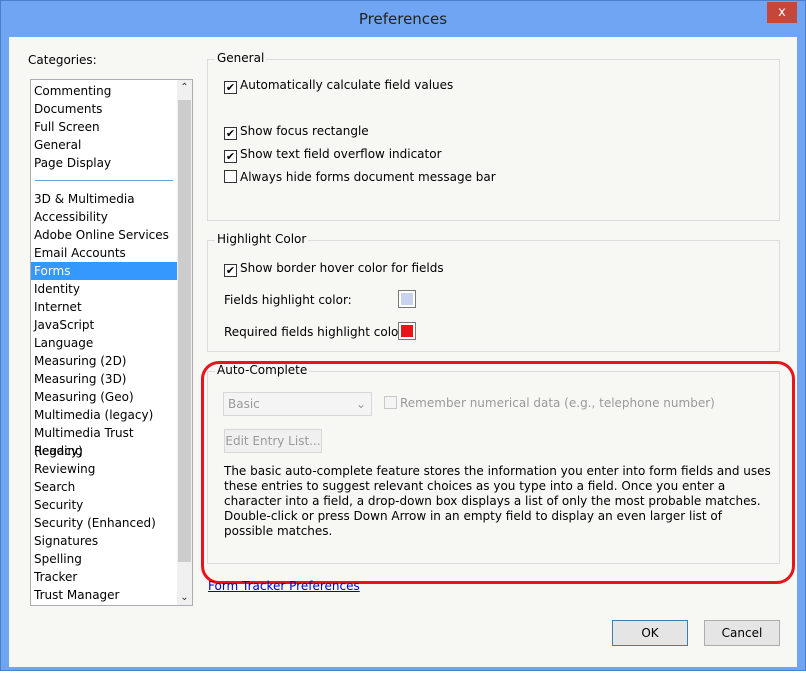 This screenshot has height=673, width=806. I want to click on scrollbar: ⌃ ⌄, so click(184, 342).